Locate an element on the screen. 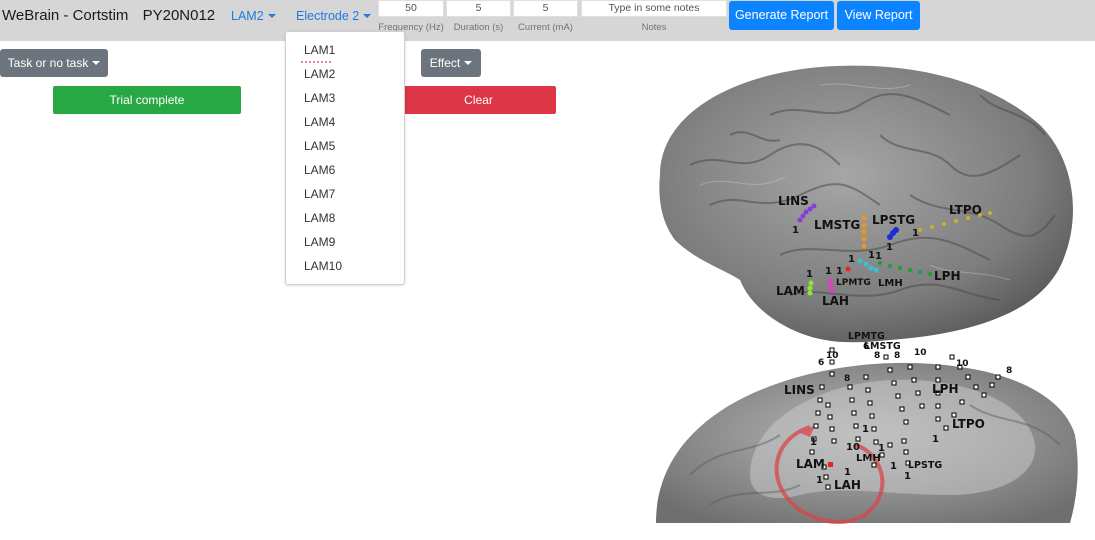  menu-item-lam7: LAM7 is located at coordinates (345, 194).